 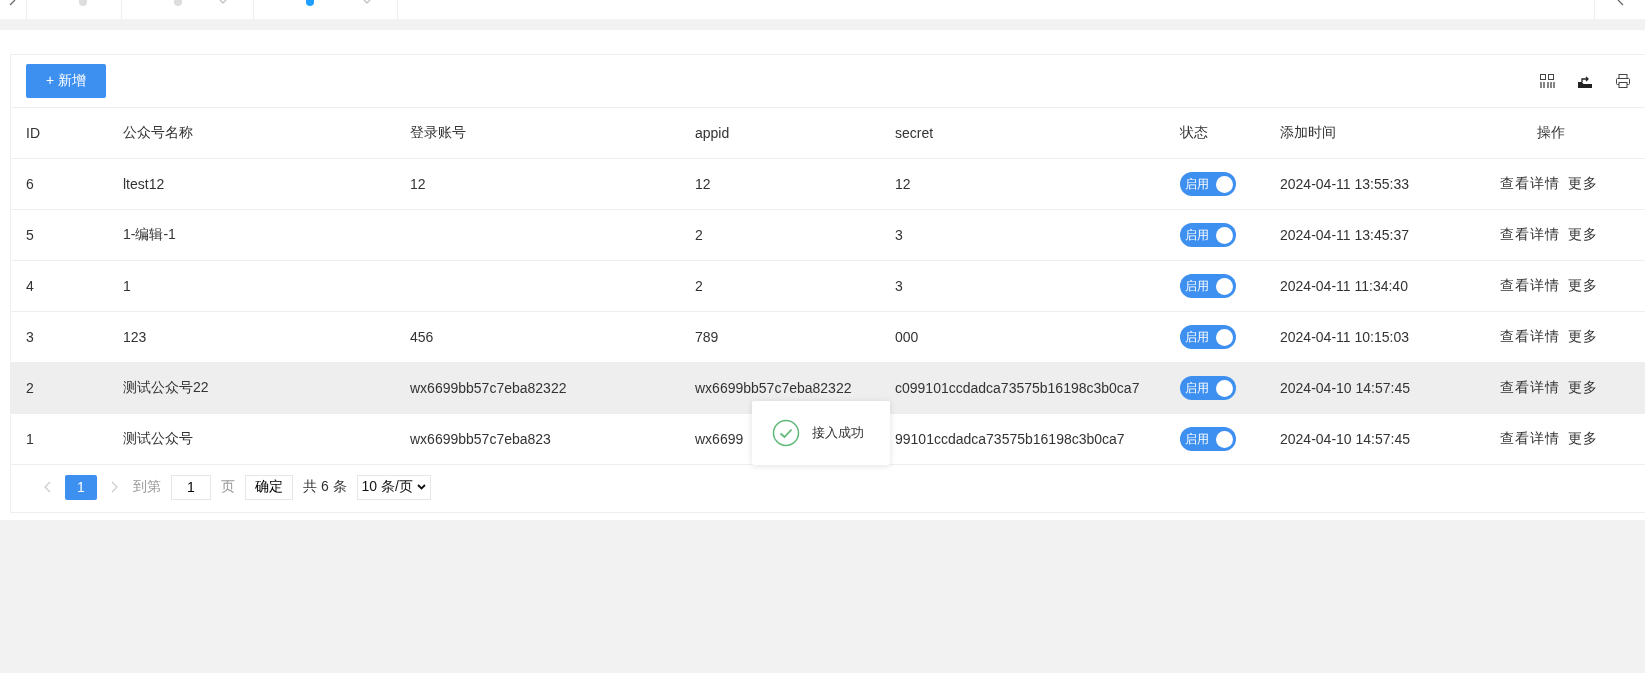 What do you see at coordinates (712, 133) in the screenshot?
I see `column-header: appid` at bounding box center [712, 133].